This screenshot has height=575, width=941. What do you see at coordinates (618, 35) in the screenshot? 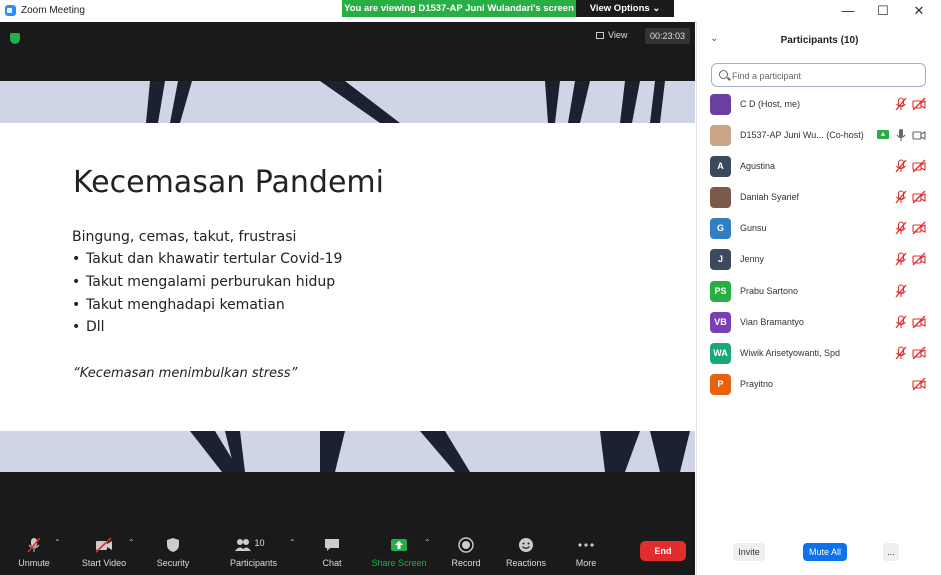
I see `view-label: View` at bounding box center [618, 35].